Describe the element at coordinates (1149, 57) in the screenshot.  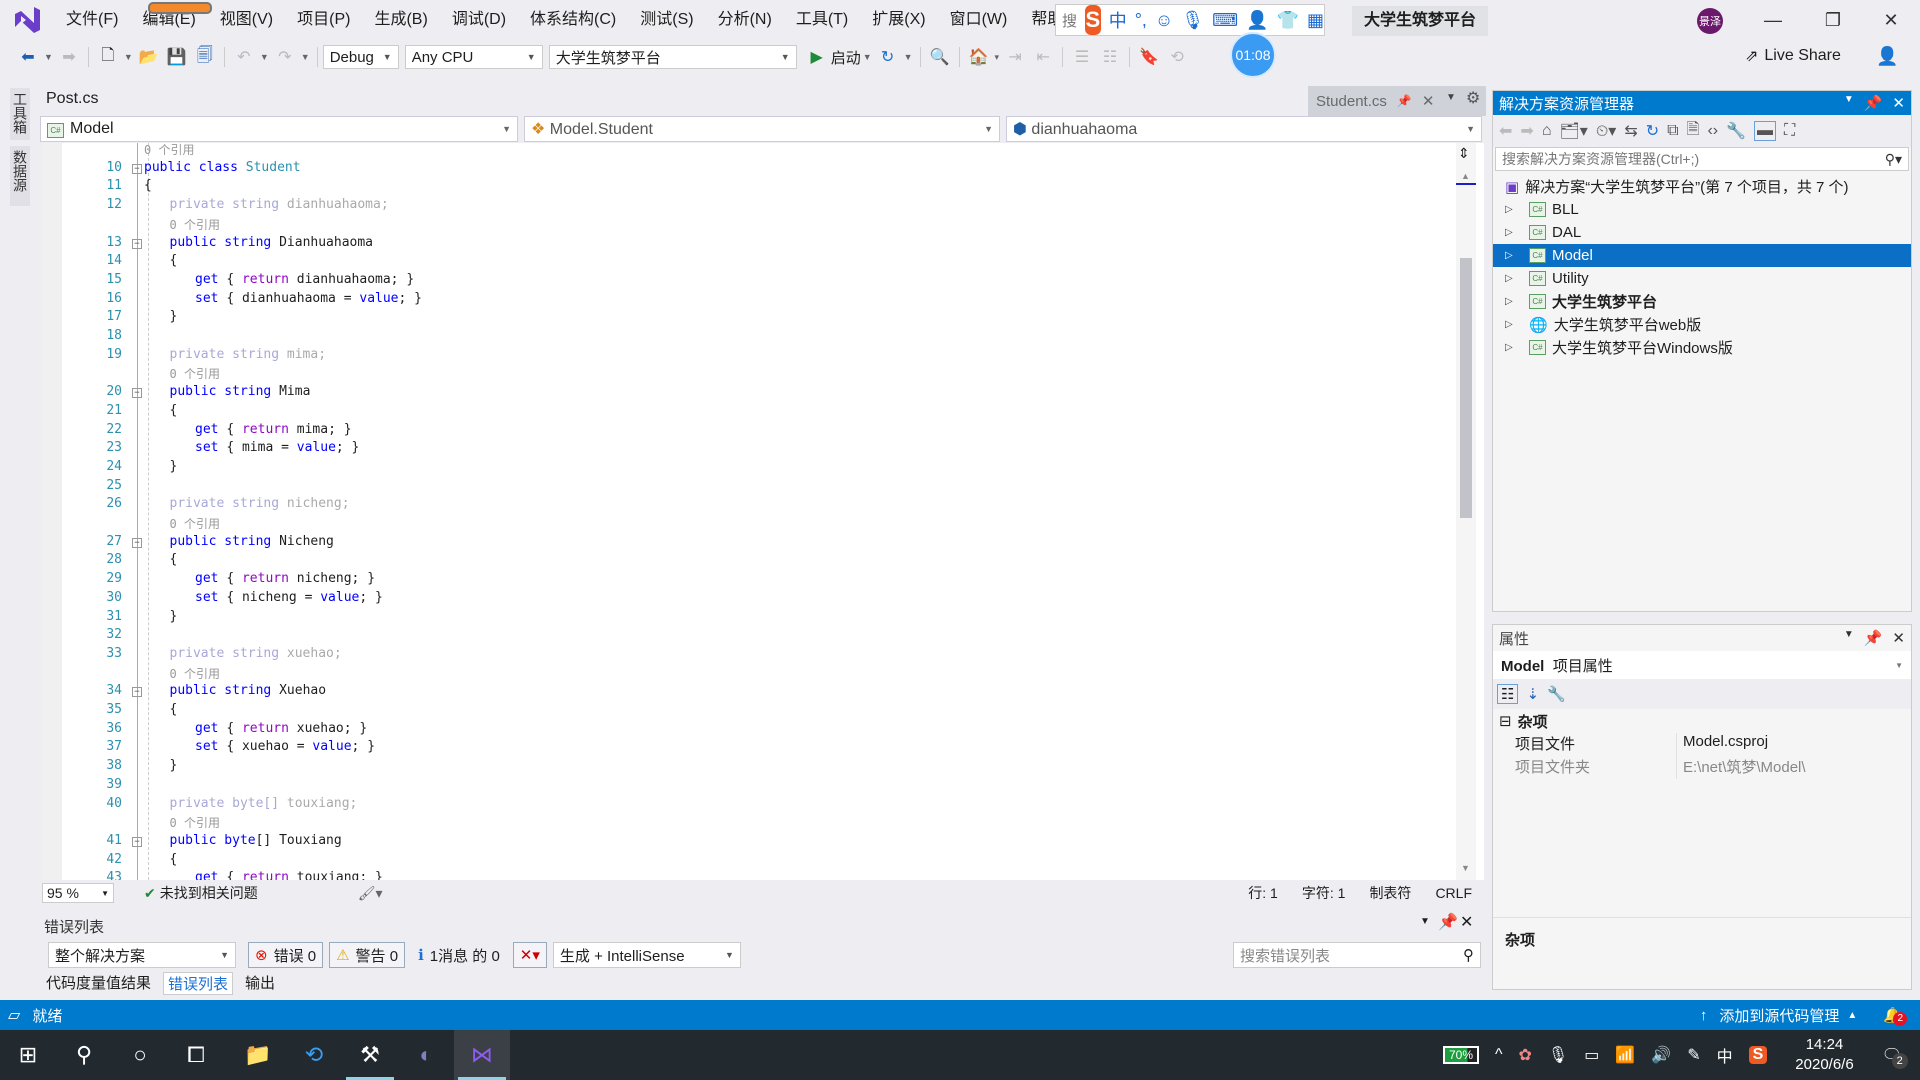
I see `bookmark-icon: 🔖` at that location.